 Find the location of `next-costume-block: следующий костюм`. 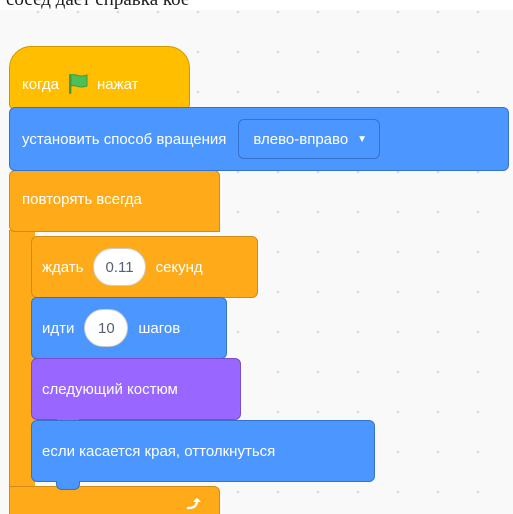

next-costume-block: следующий костюм is located at coordinates (136, 393).